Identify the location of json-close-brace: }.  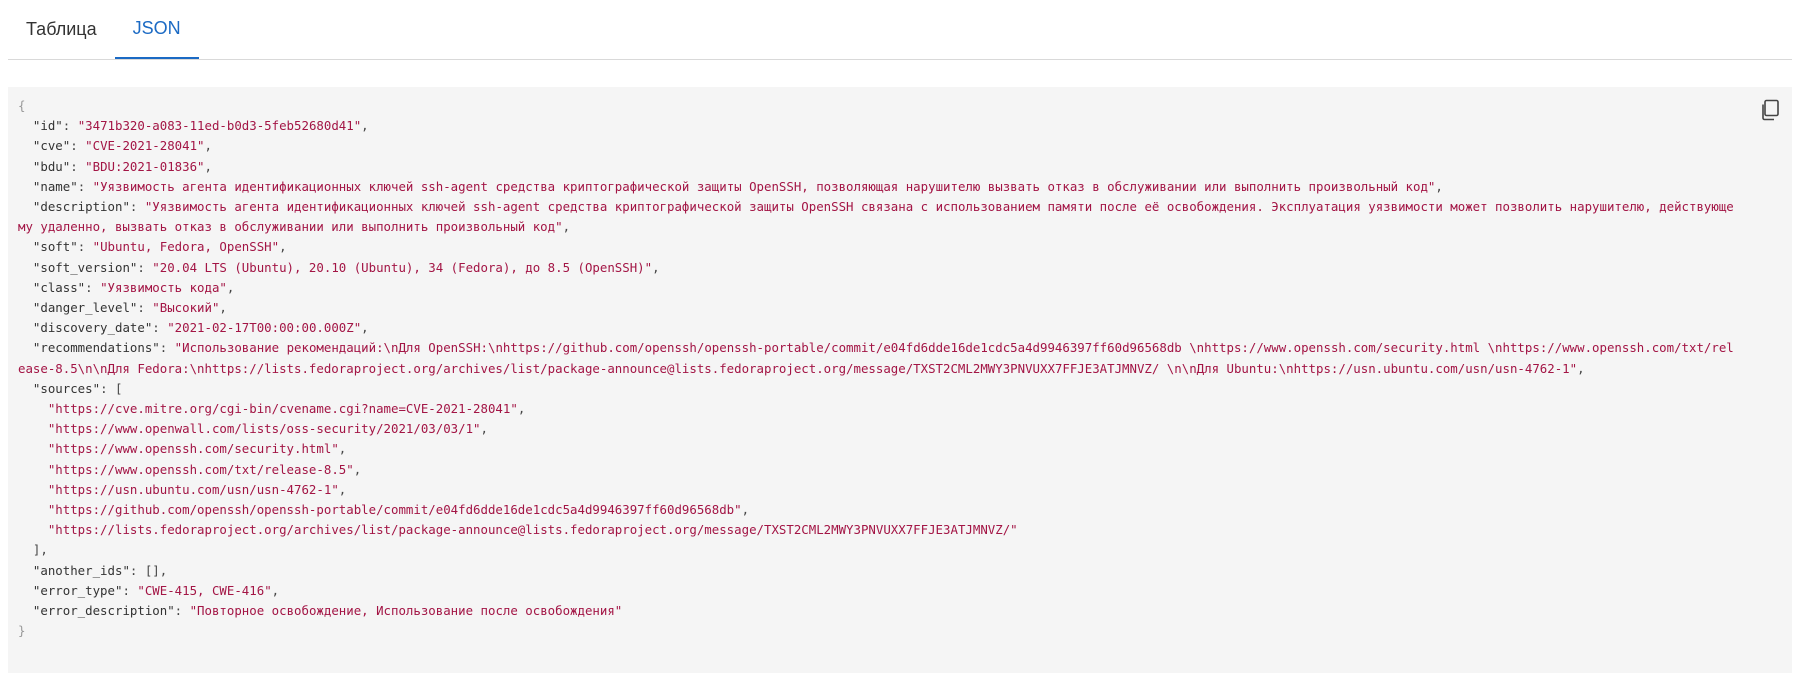
(22, 631).